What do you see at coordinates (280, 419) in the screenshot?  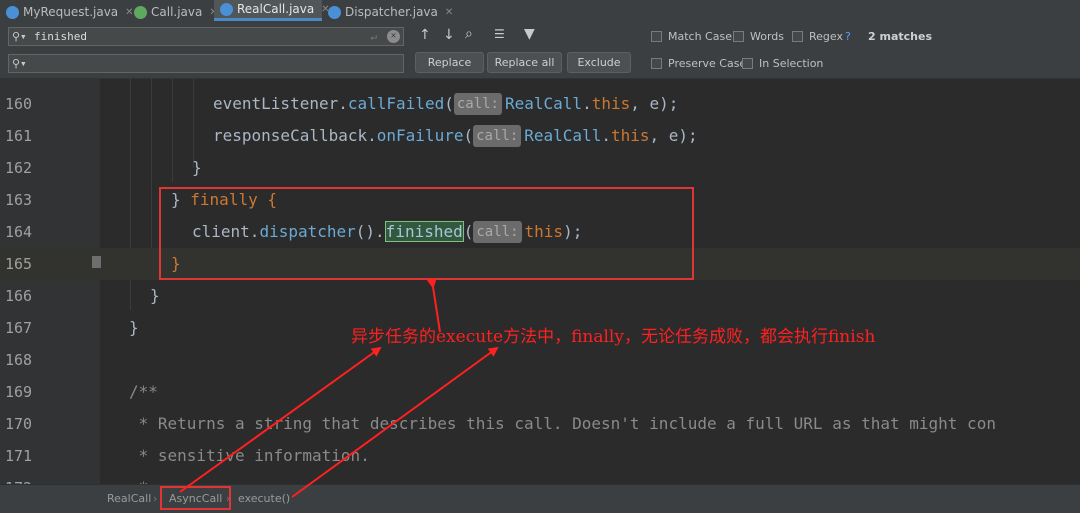 I see `arrow-asynccall` at bounding box center [280, 419].